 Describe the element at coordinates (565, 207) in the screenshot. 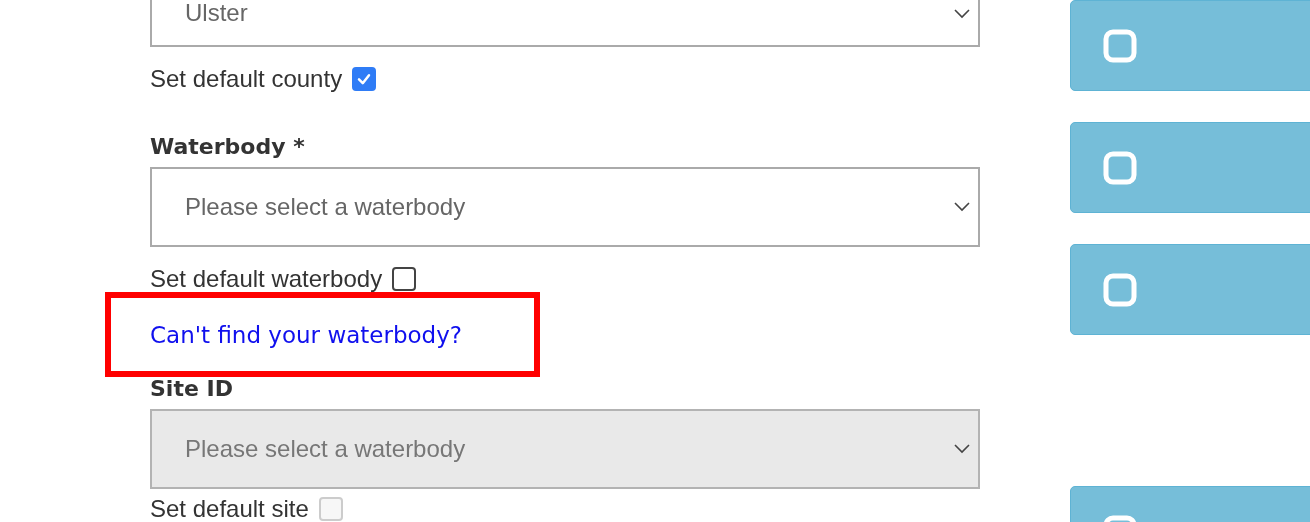

I see `dropdown: Please select a waterbody` at that location.